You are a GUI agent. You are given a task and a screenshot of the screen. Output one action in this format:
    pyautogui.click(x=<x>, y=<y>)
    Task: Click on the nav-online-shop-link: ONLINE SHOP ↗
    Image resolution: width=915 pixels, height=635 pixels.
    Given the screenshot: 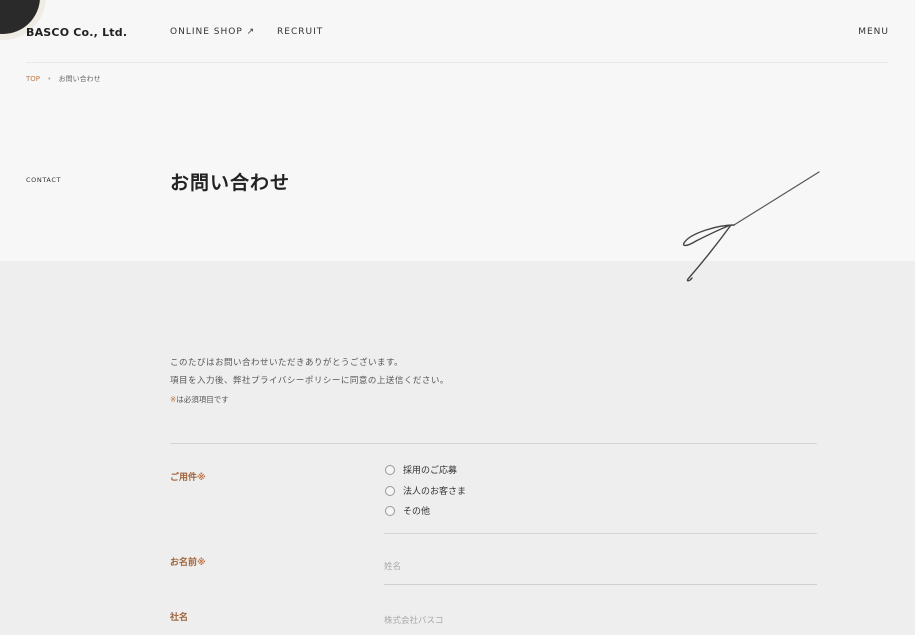 What is the action you would take?
    pyautogui.click(x=212, y=32)
    